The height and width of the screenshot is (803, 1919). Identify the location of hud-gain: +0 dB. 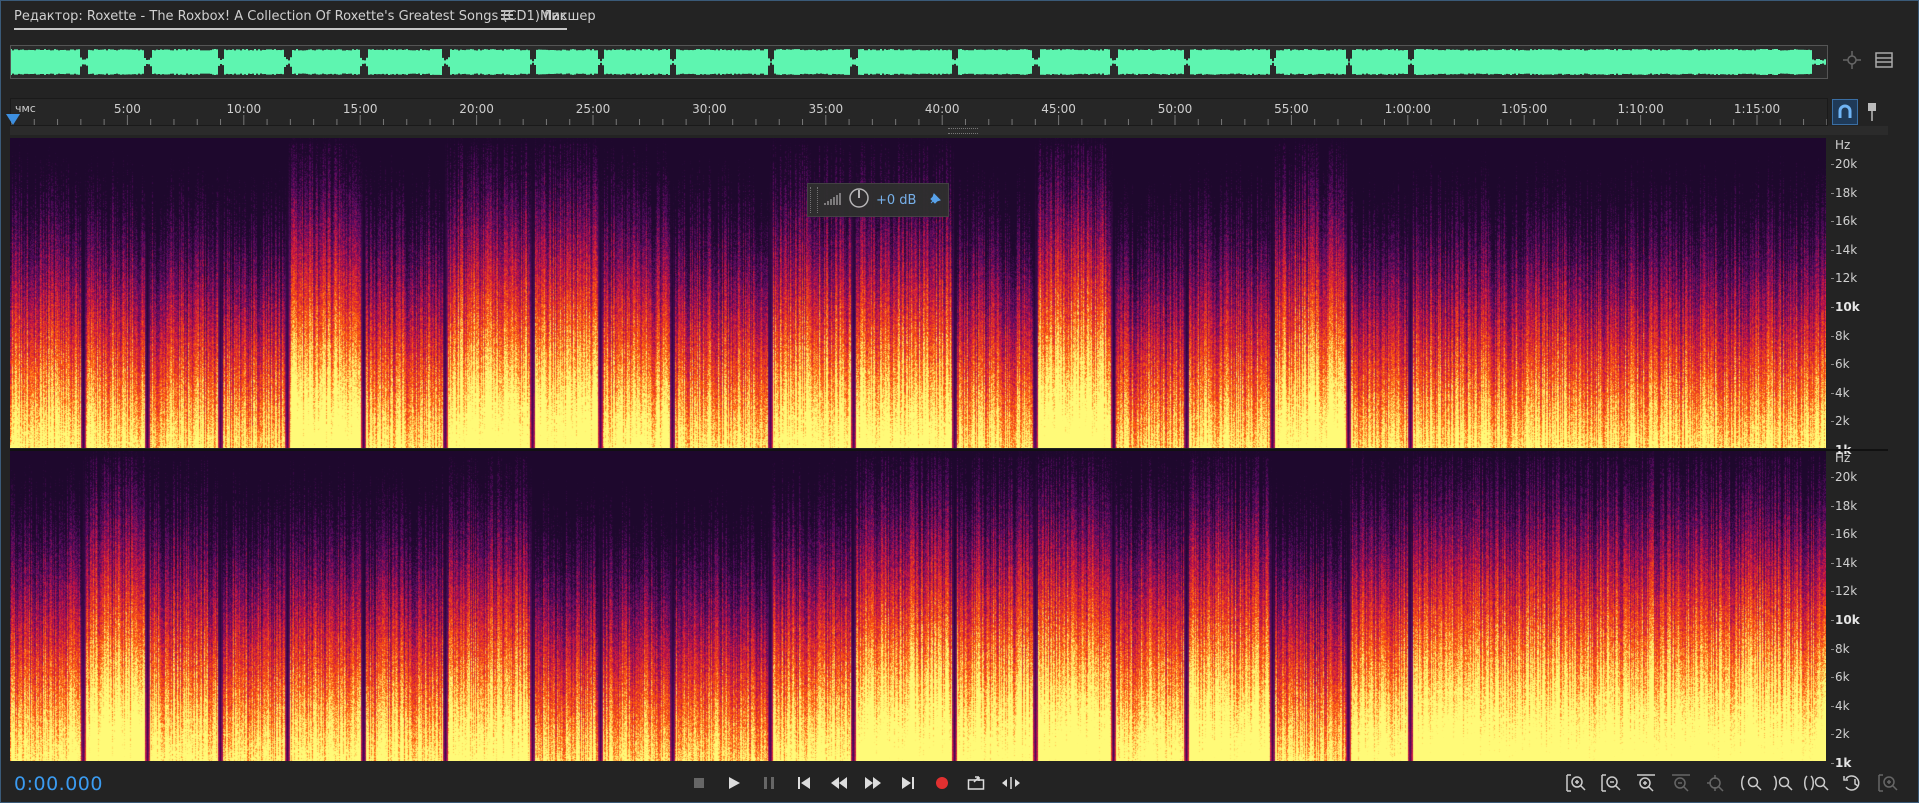
(878, 200).